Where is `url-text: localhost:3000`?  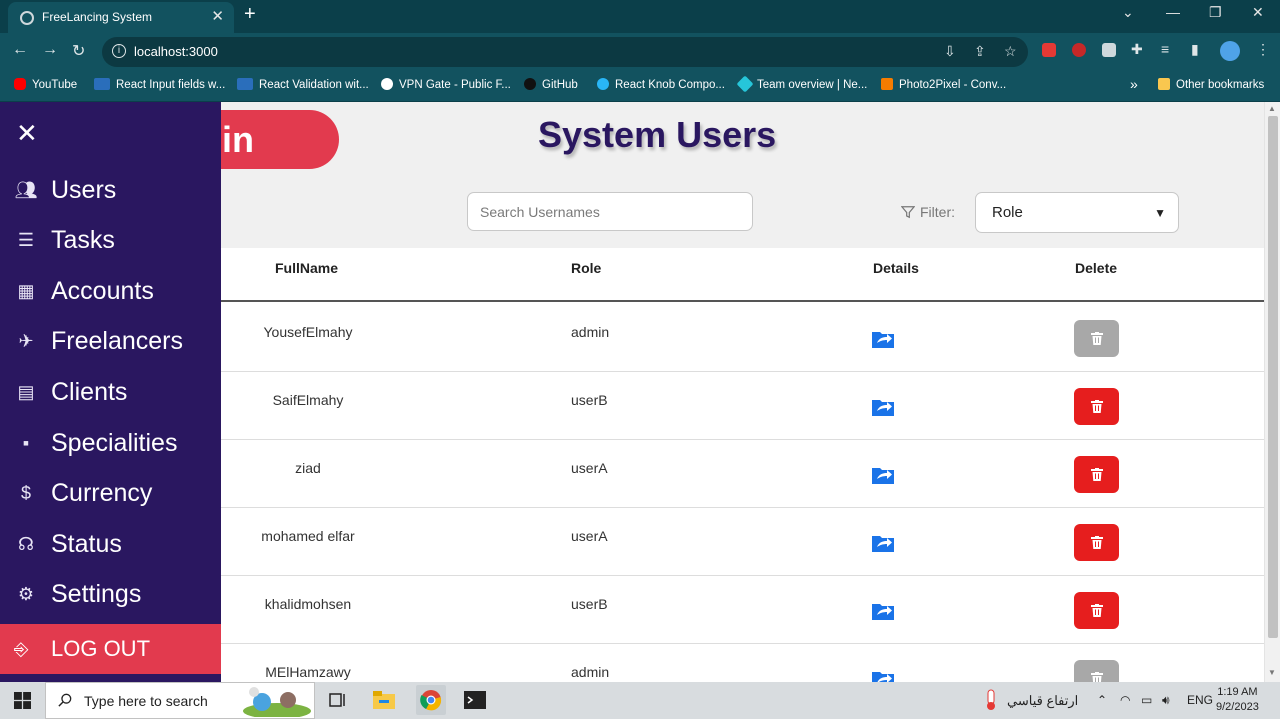 url-text: localhost:3000 is located at coordinates (176, 51).